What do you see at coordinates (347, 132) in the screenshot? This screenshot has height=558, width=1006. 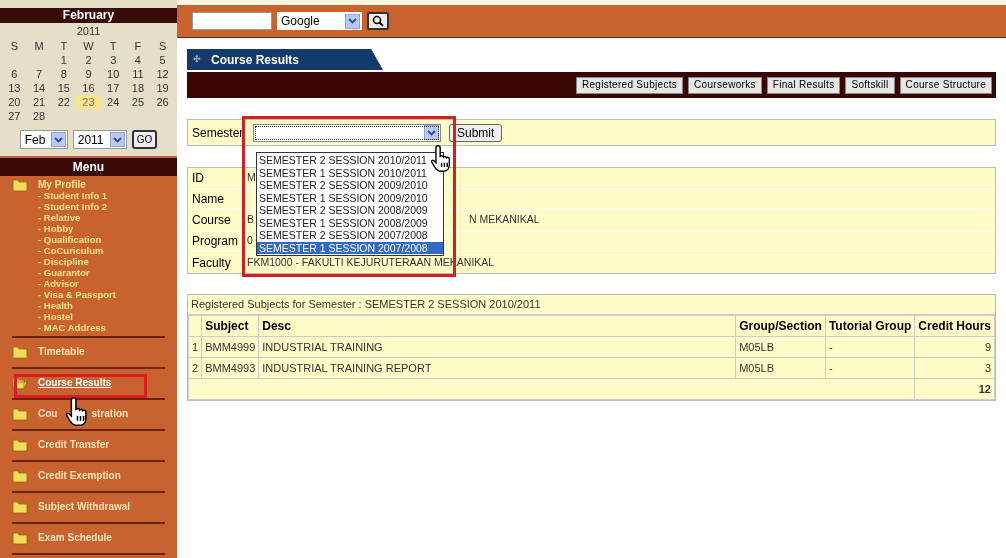 I see `semester-select` at bounding box center [347, 132].